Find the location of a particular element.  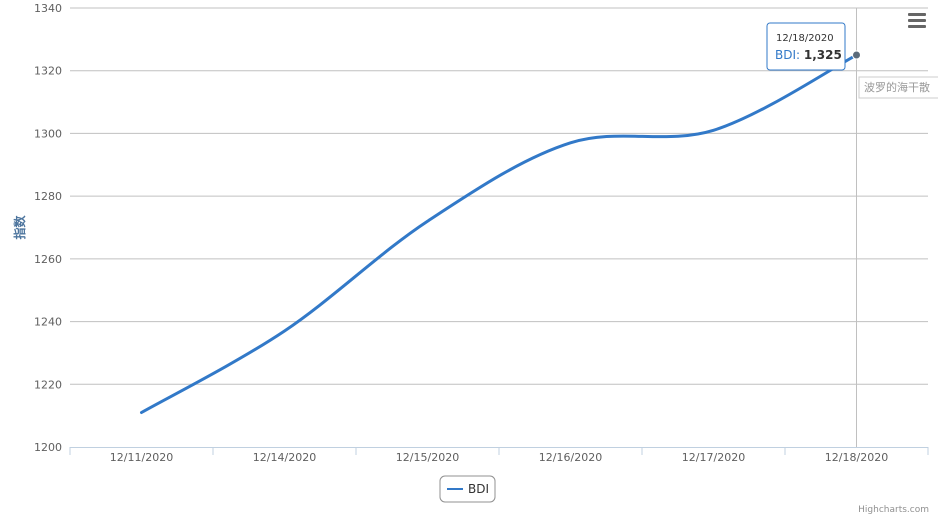

side-label-box: 波罗的海干散 is located at coordinates (898, 87).